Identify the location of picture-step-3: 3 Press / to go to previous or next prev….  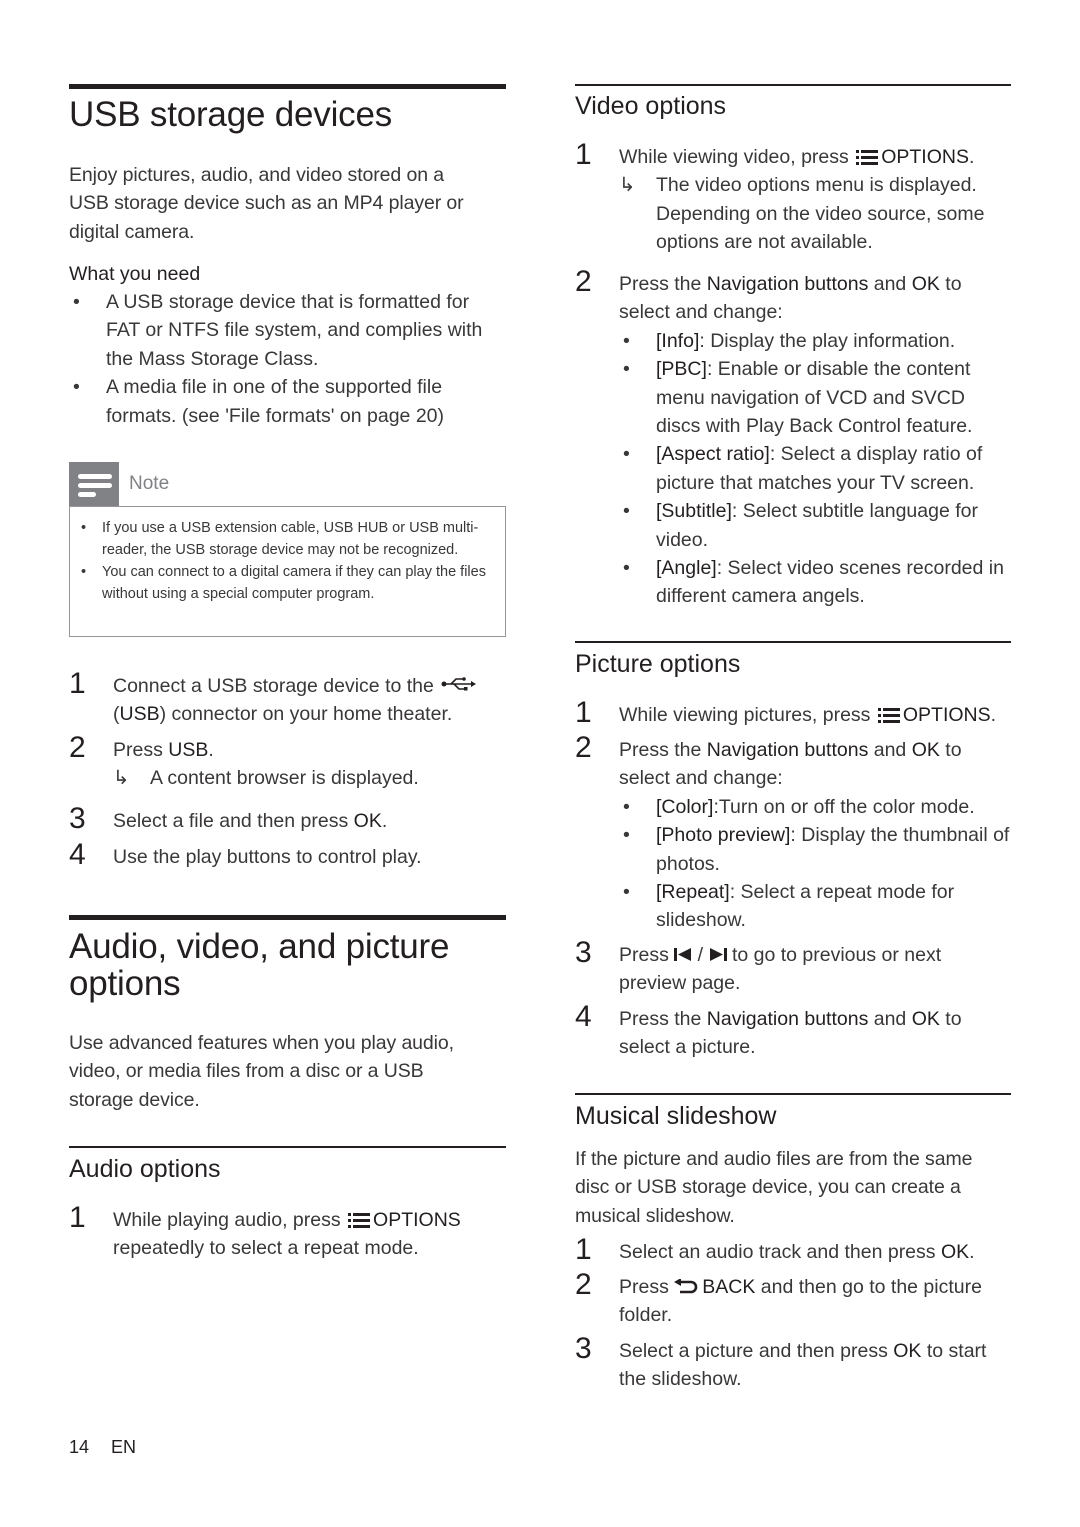
(758, 965).